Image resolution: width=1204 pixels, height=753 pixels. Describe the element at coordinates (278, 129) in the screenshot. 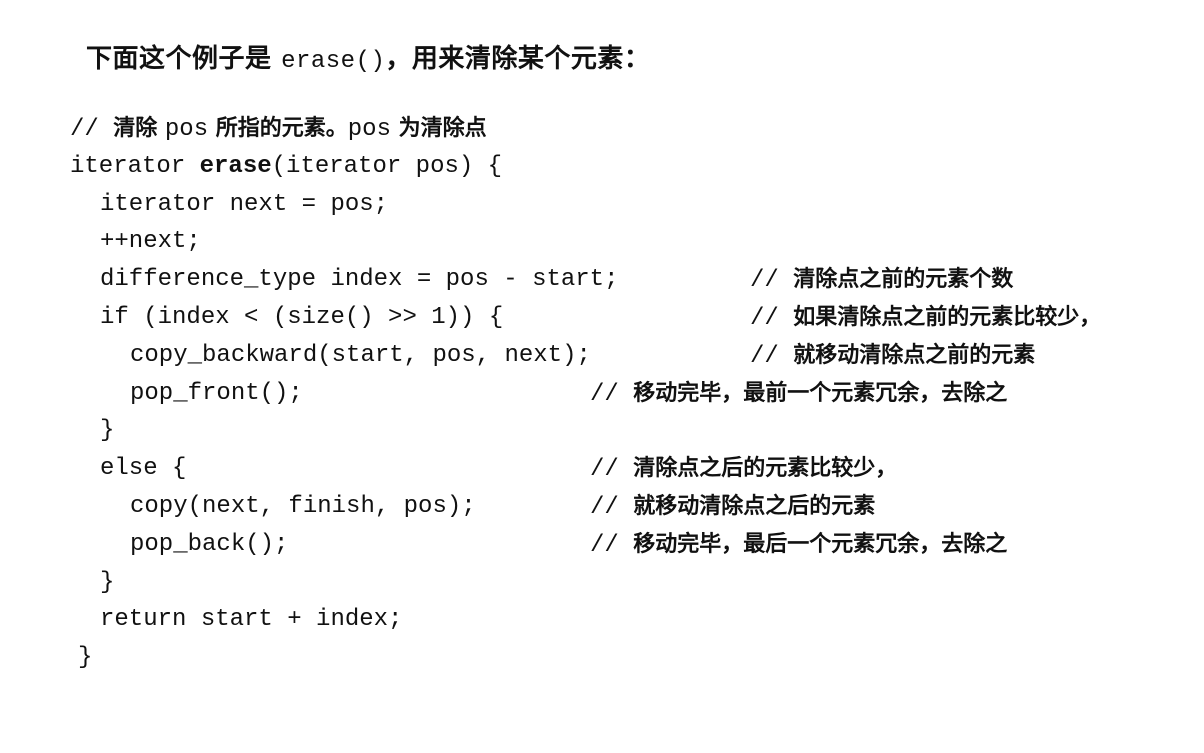

I see `header-comment: // 清除 pos 所指的元素。pos 为清除点` at that location.